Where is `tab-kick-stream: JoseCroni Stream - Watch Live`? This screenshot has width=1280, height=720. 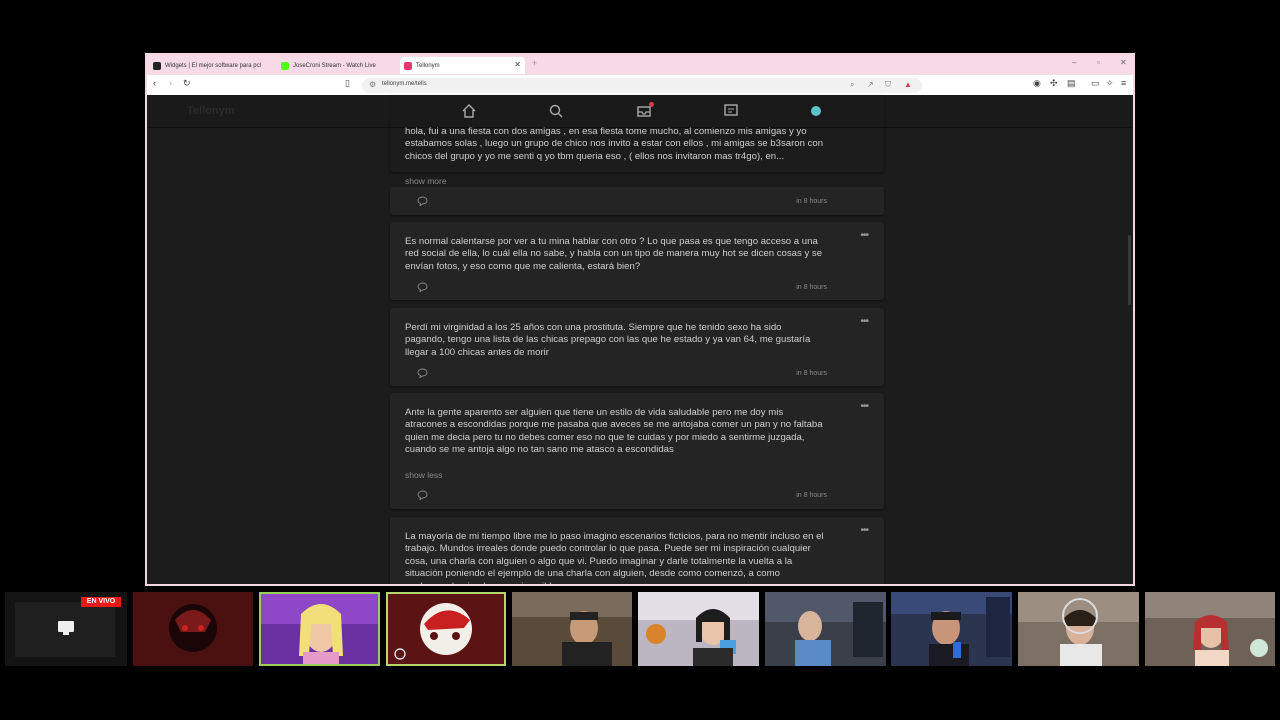 tab-kick-stream: JoseCroni Stream - Watch Live is located at coordinates (338, 65).